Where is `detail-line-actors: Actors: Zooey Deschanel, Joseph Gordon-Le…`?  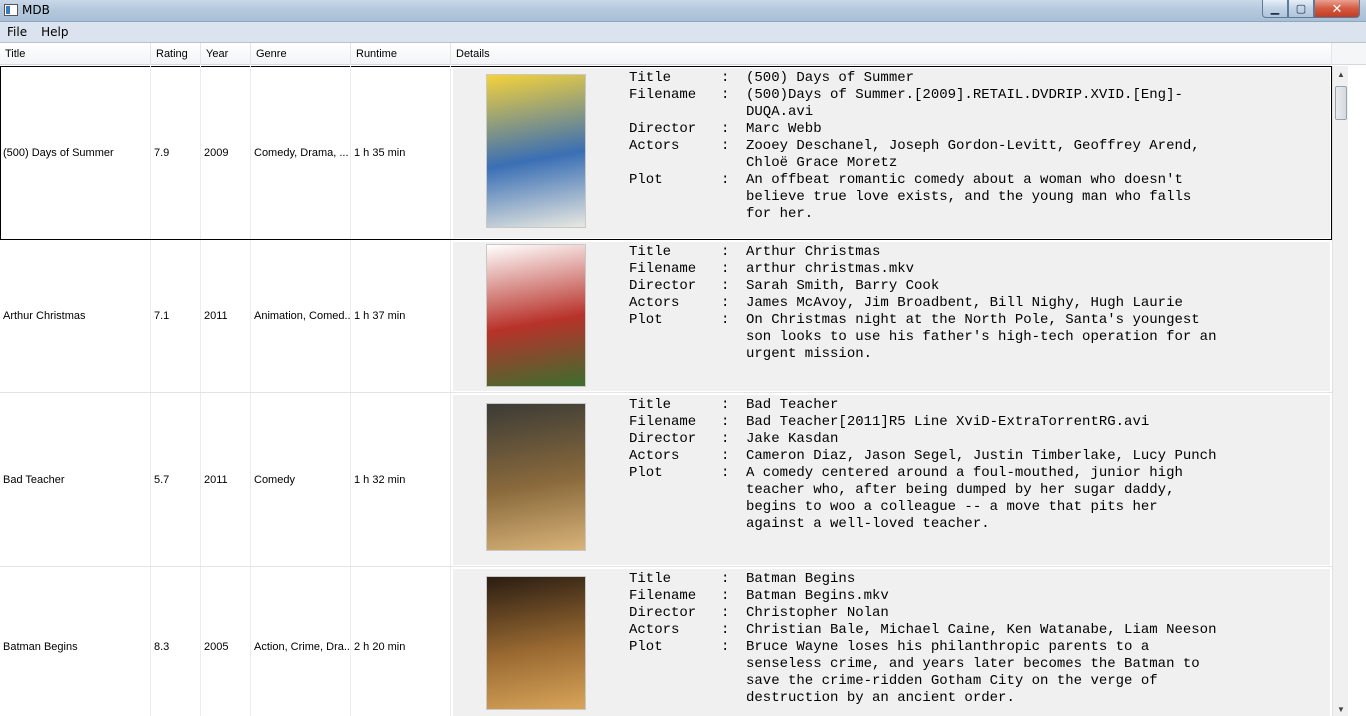
detail-line-actors: Actors: Zooey Deschanel, Joseph Gordon-Le… is located at coordinates (926, 155).